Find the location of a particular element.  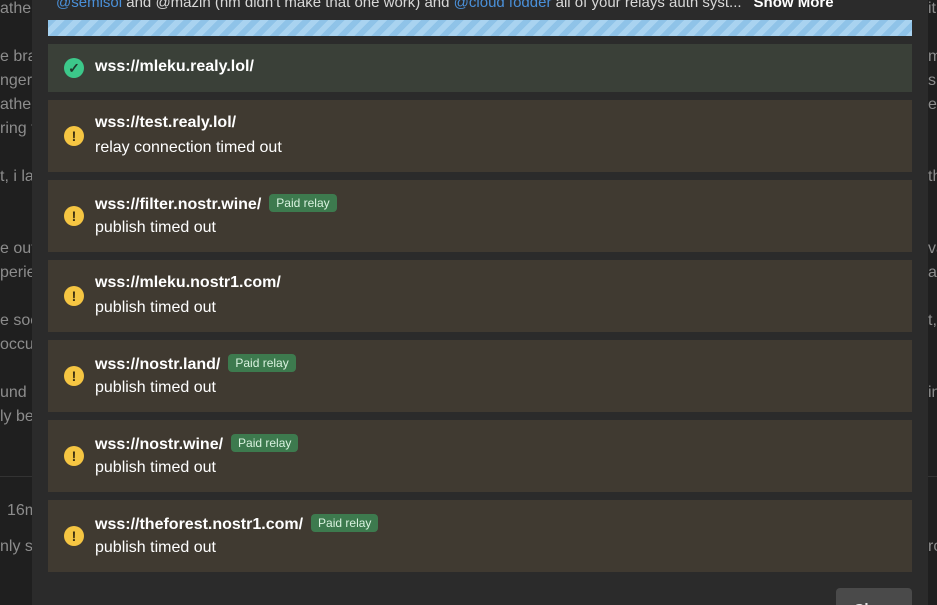

bg-text: ro is located at coordinates (932, 546).